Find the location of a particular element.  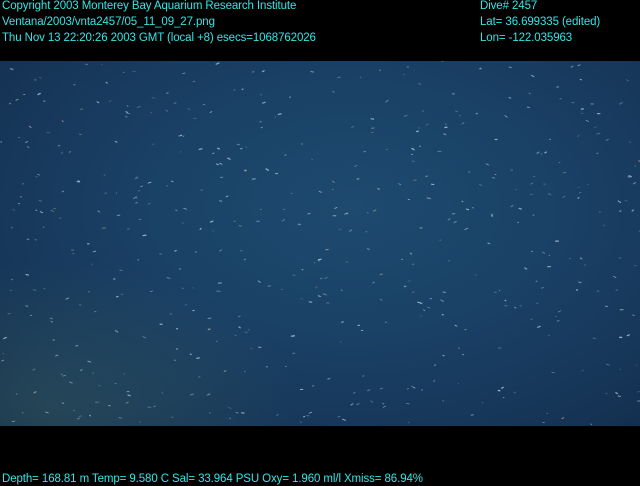

image-path-text: Ventana/2003/vnta2457/05_11_09_27.png is located at coordinates (108, 22).